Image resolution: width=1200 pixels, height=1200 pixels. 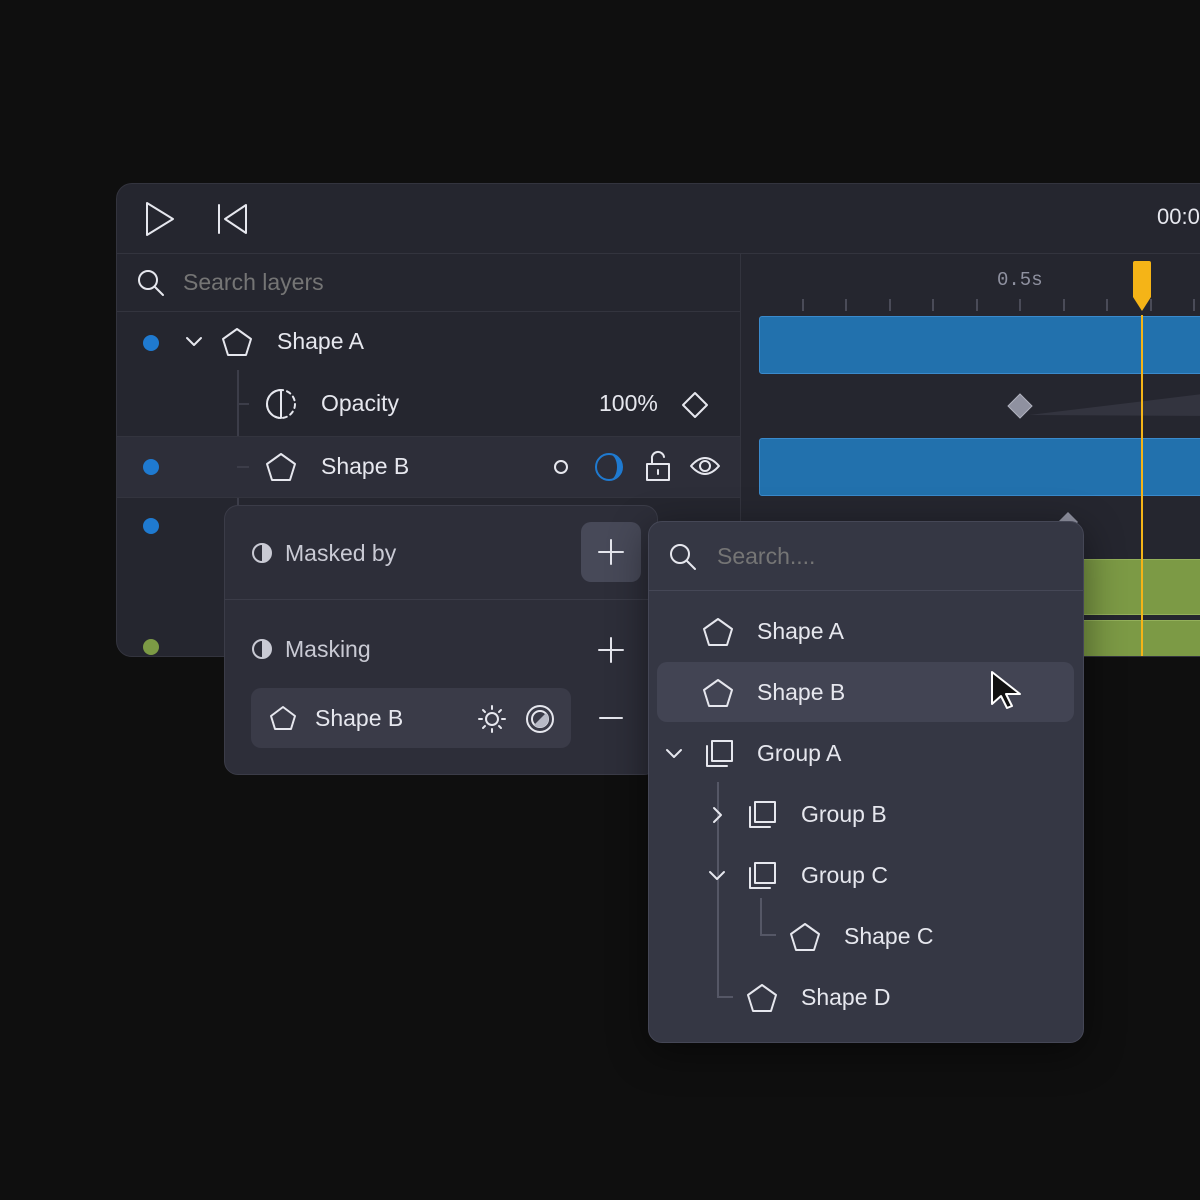 I want to click on picker-item-group-c: Group C, so click(x=866, y=875).